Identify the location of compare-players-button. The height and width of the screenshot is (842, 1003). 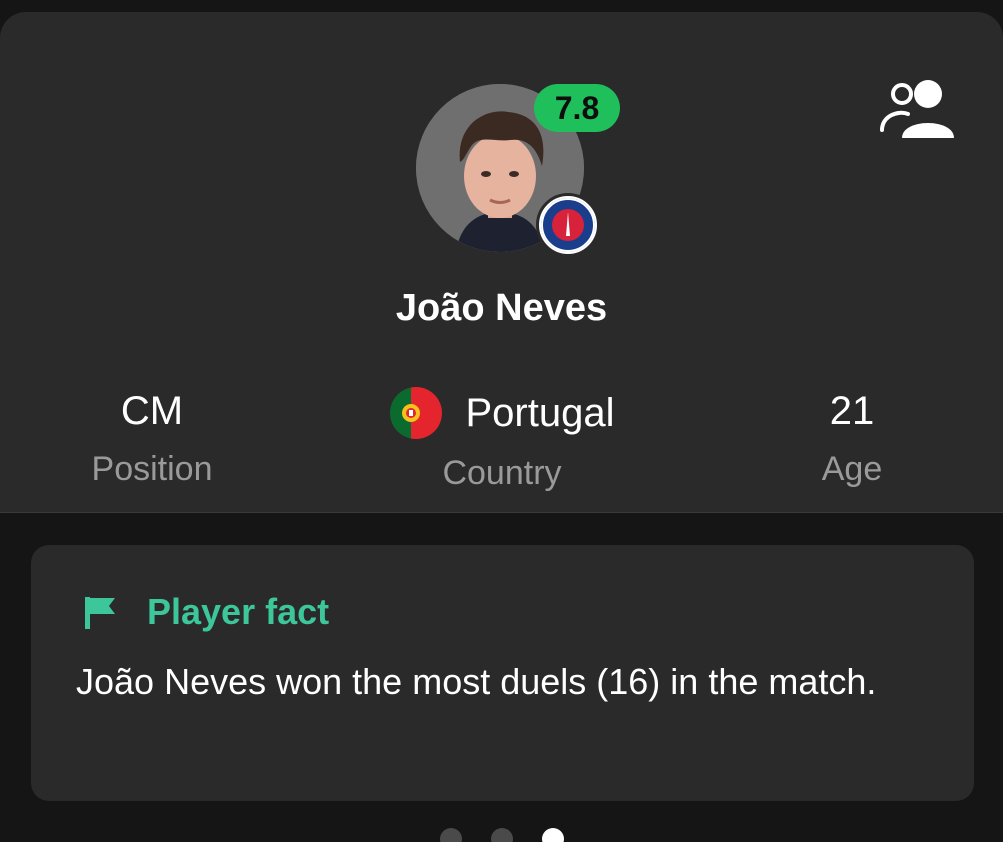
(918, 111).